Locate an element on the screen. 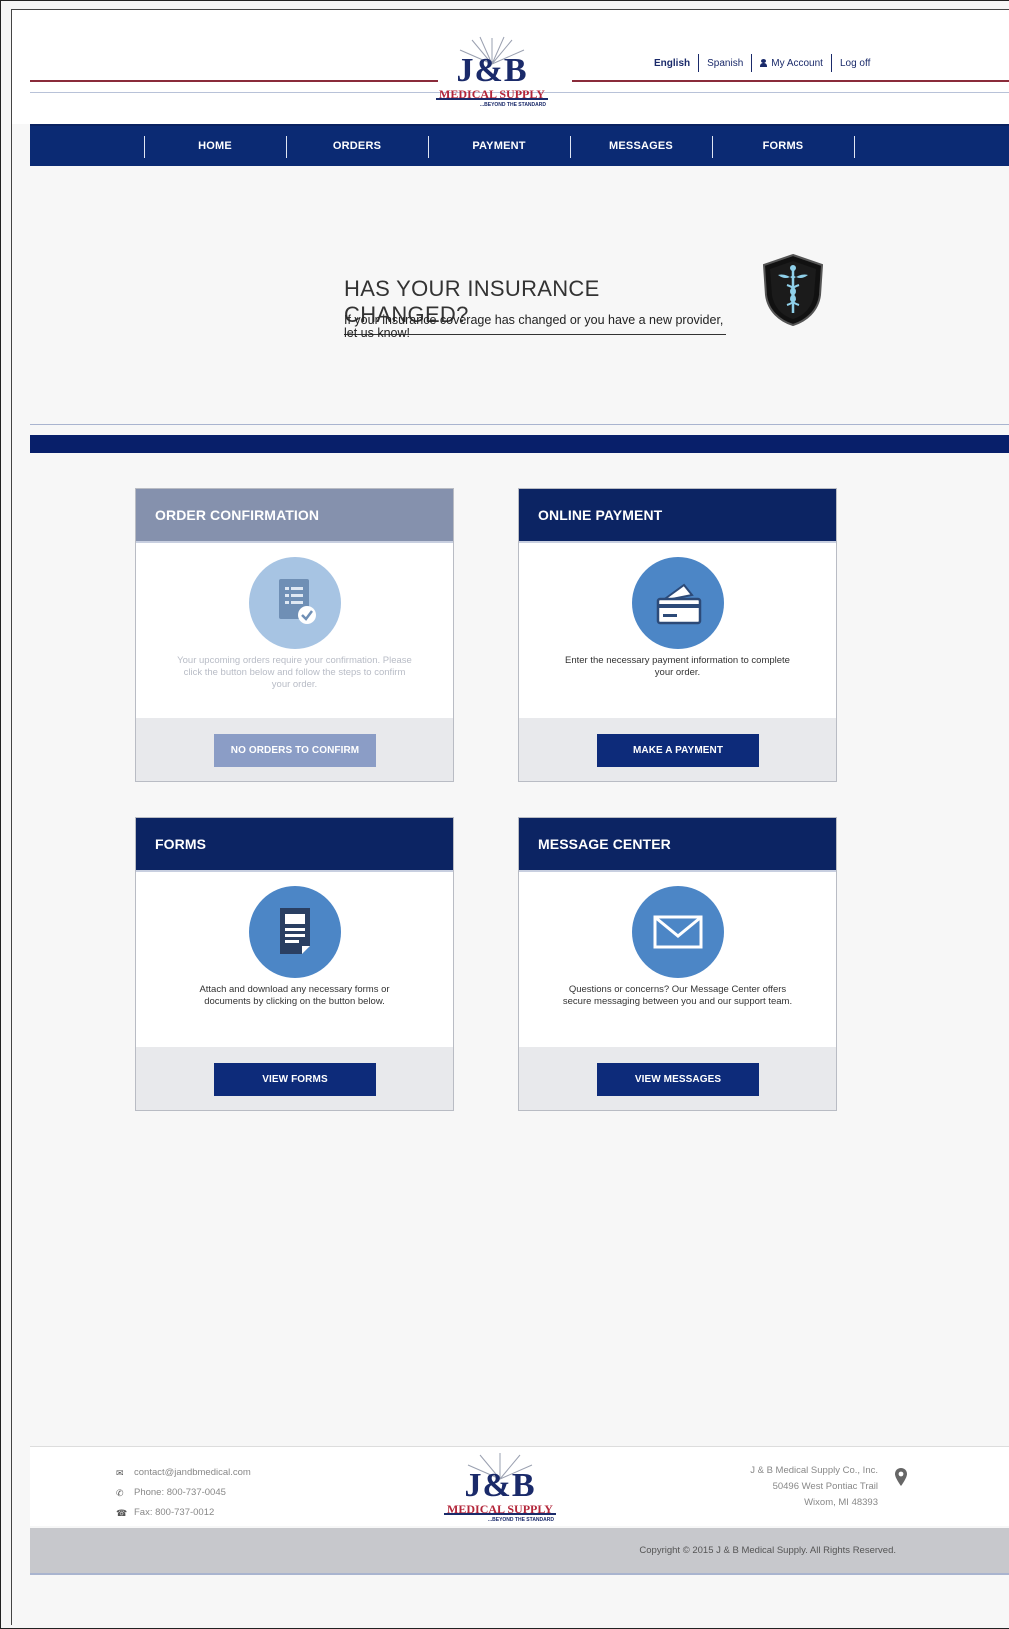 The width and height of the screenshot is (1009, 1629). banner-band is located at coordinates (519, 444).